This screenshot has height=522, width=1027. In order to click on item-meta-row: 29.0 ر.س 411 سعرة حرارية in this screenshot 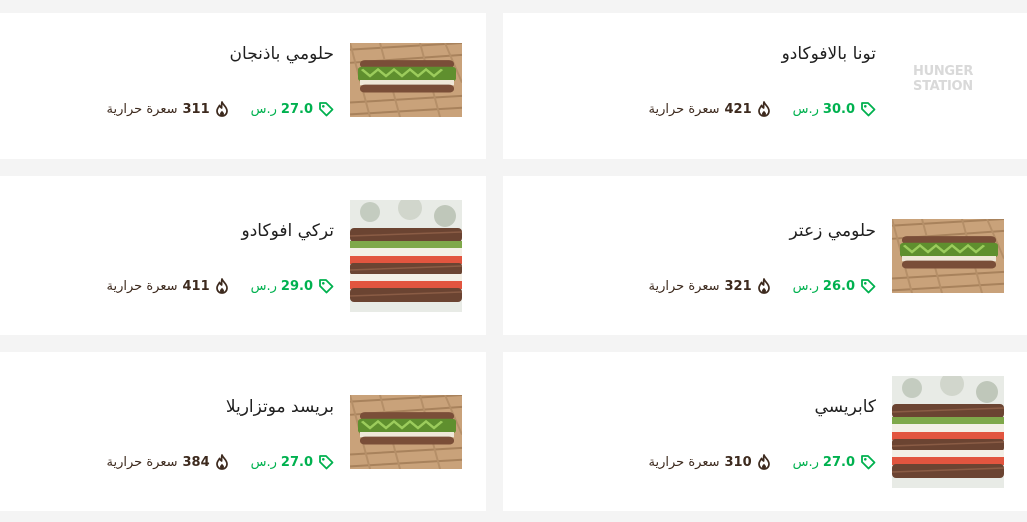, I will do `click(220, 286)`.